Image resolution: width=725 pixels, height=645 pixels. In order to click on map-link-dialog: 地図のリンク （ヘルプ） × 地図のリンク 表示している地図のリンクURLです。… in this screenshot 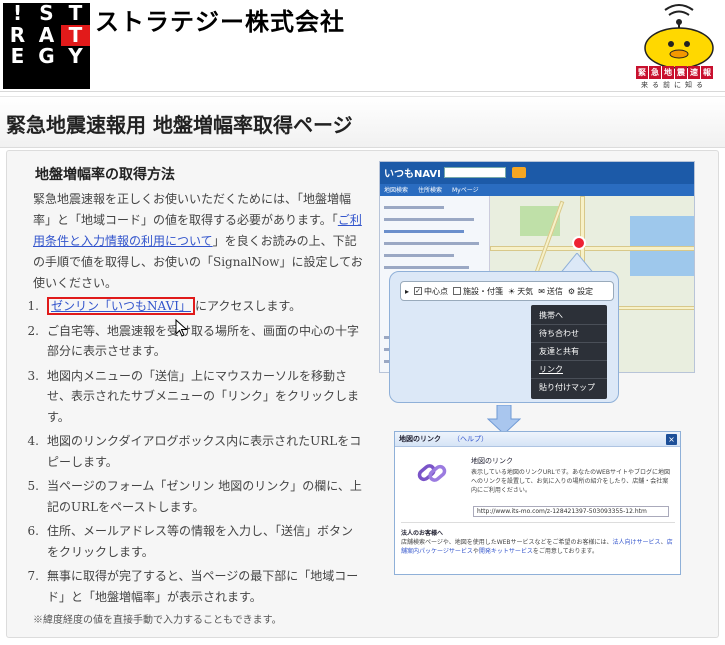, I will do `click(537, 503)`.